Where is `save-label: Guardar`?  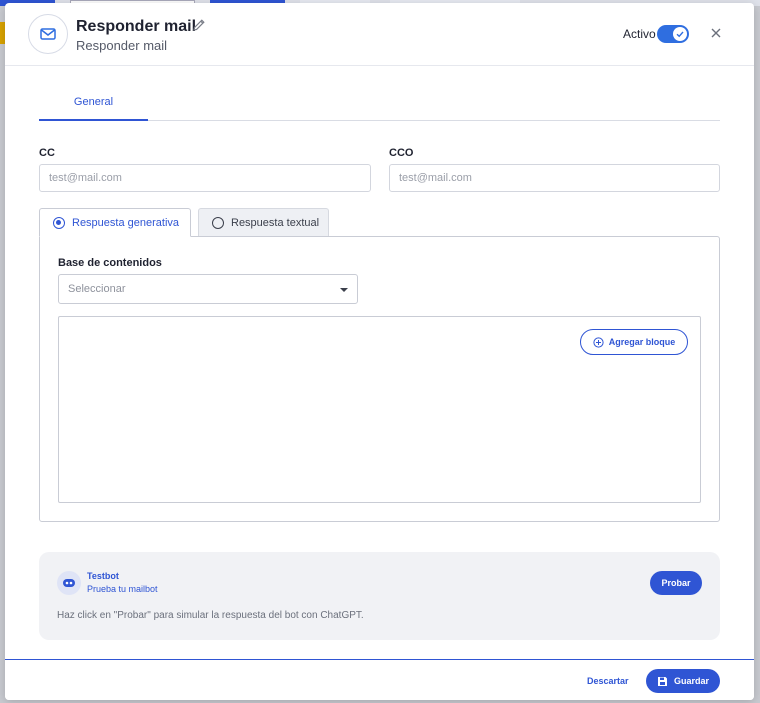 save-label: Guardar is located at coordinates (691, 681).